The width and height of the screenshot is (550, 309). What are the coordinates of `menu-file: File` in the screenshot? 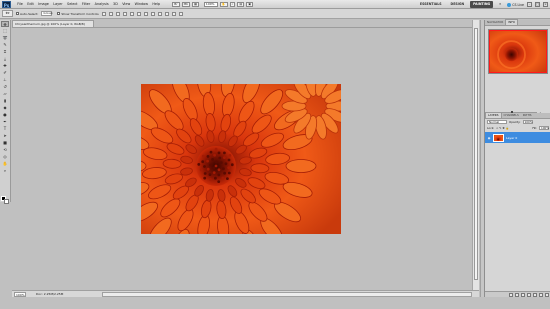 It's located at (20, 4).